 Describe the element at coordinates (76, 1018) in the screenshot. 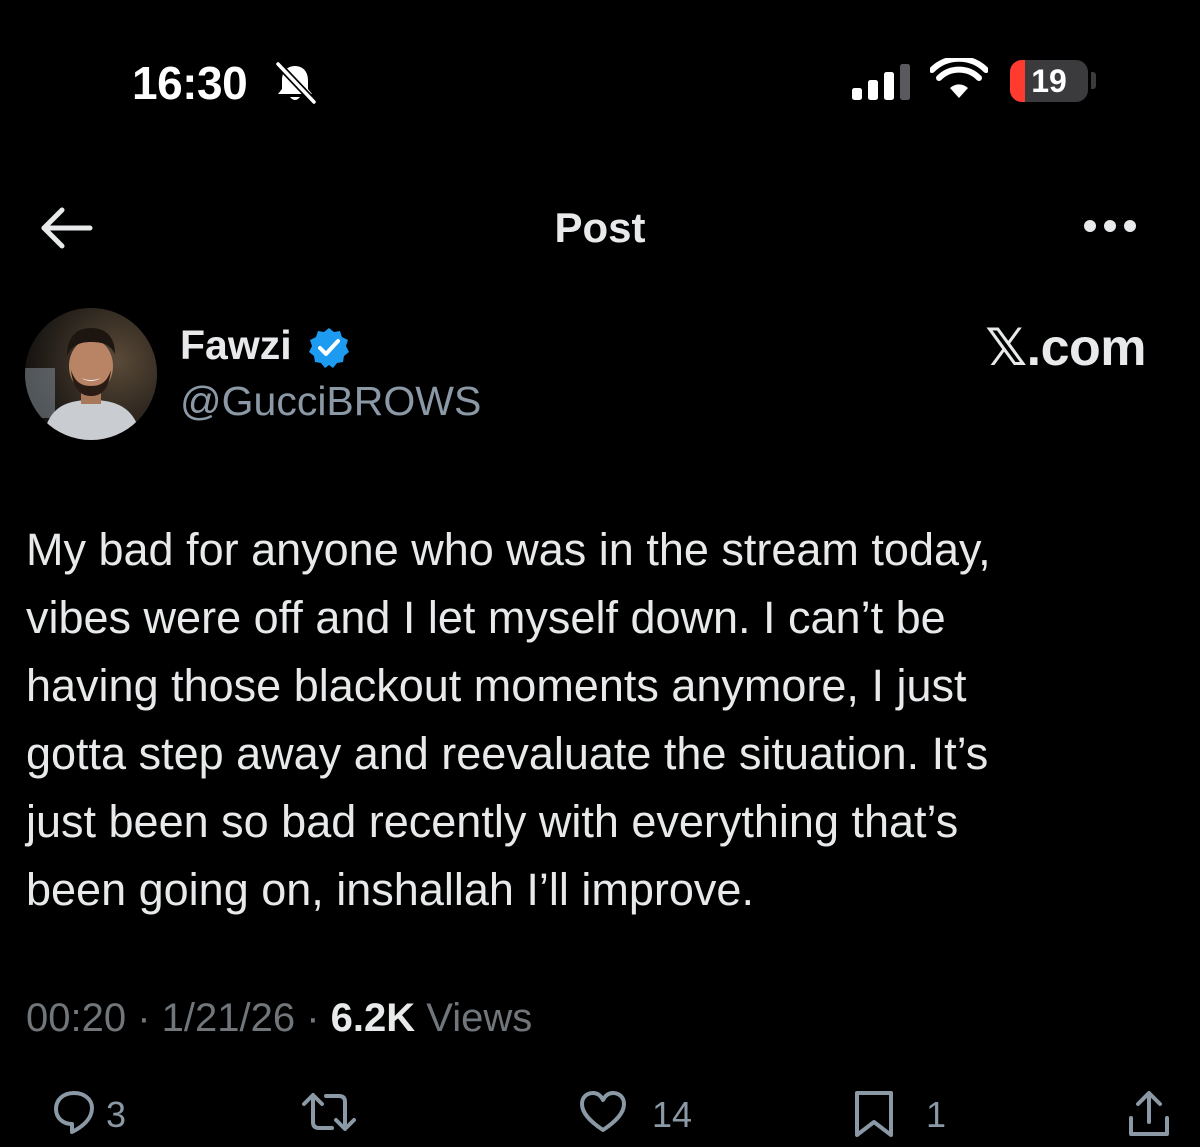

I see `tweet-time: 00:20` at that location.